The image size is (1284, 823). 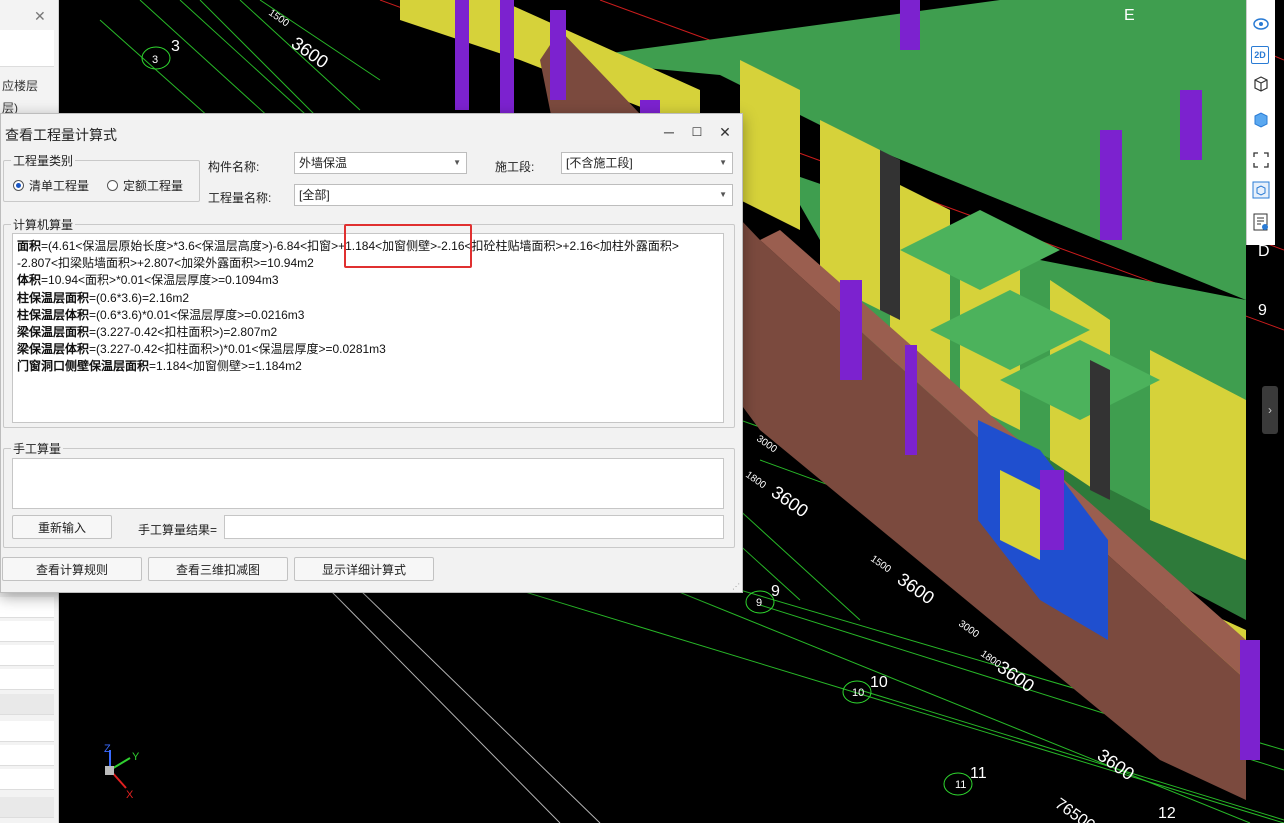 What do you see at coordinates (368, 483) in the screenshot?
I see `manual-calc-textarea` at bounding box center [368, 483].